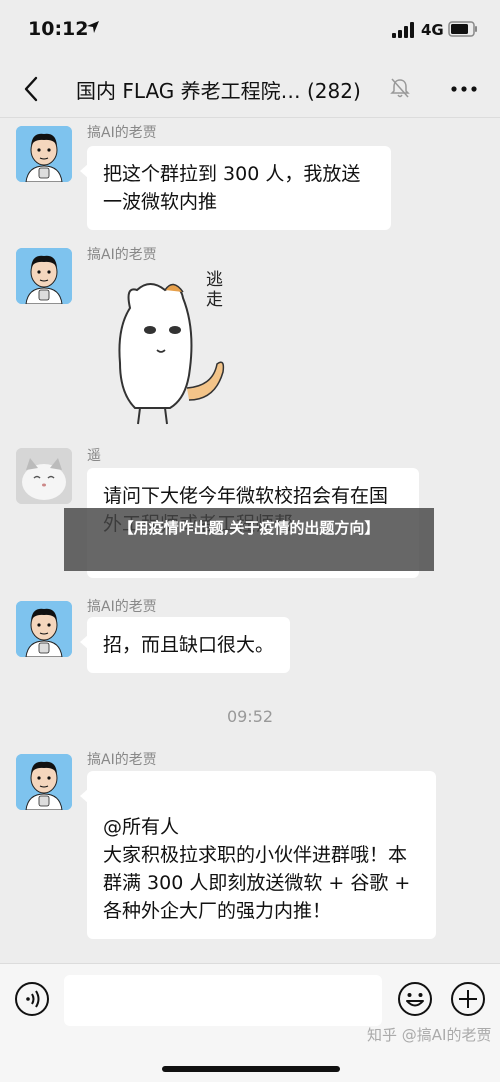 The image size is (500, 1082). What do you see at coordinates (94, 456) in the screenshot?
I see `sender-name: 遥` at bounding box center [94, 456].